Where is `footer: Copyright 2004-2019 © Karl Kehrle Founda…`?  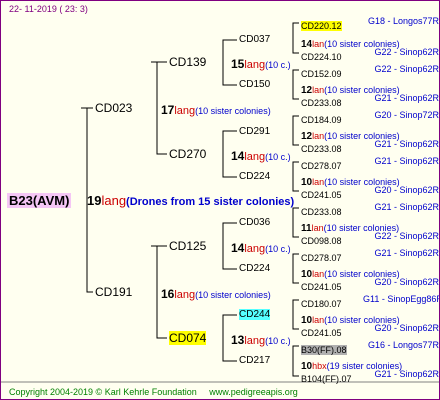 footer: Copyright 2004-2019 © Karl Kehrle Founda… is located at coordinates (153, 392).